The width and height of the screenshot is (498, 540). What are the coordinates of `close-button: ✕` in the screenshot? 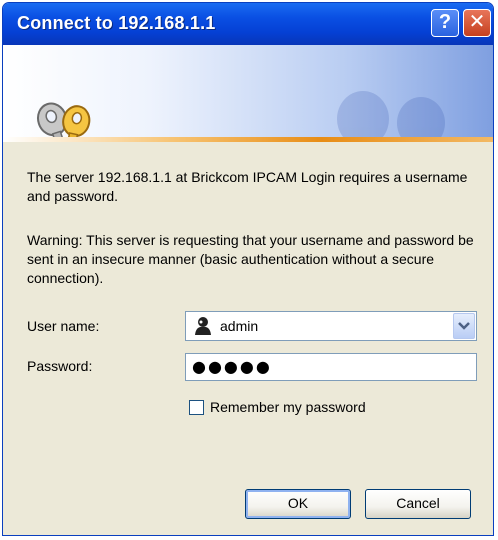 It's located at (477, 23).